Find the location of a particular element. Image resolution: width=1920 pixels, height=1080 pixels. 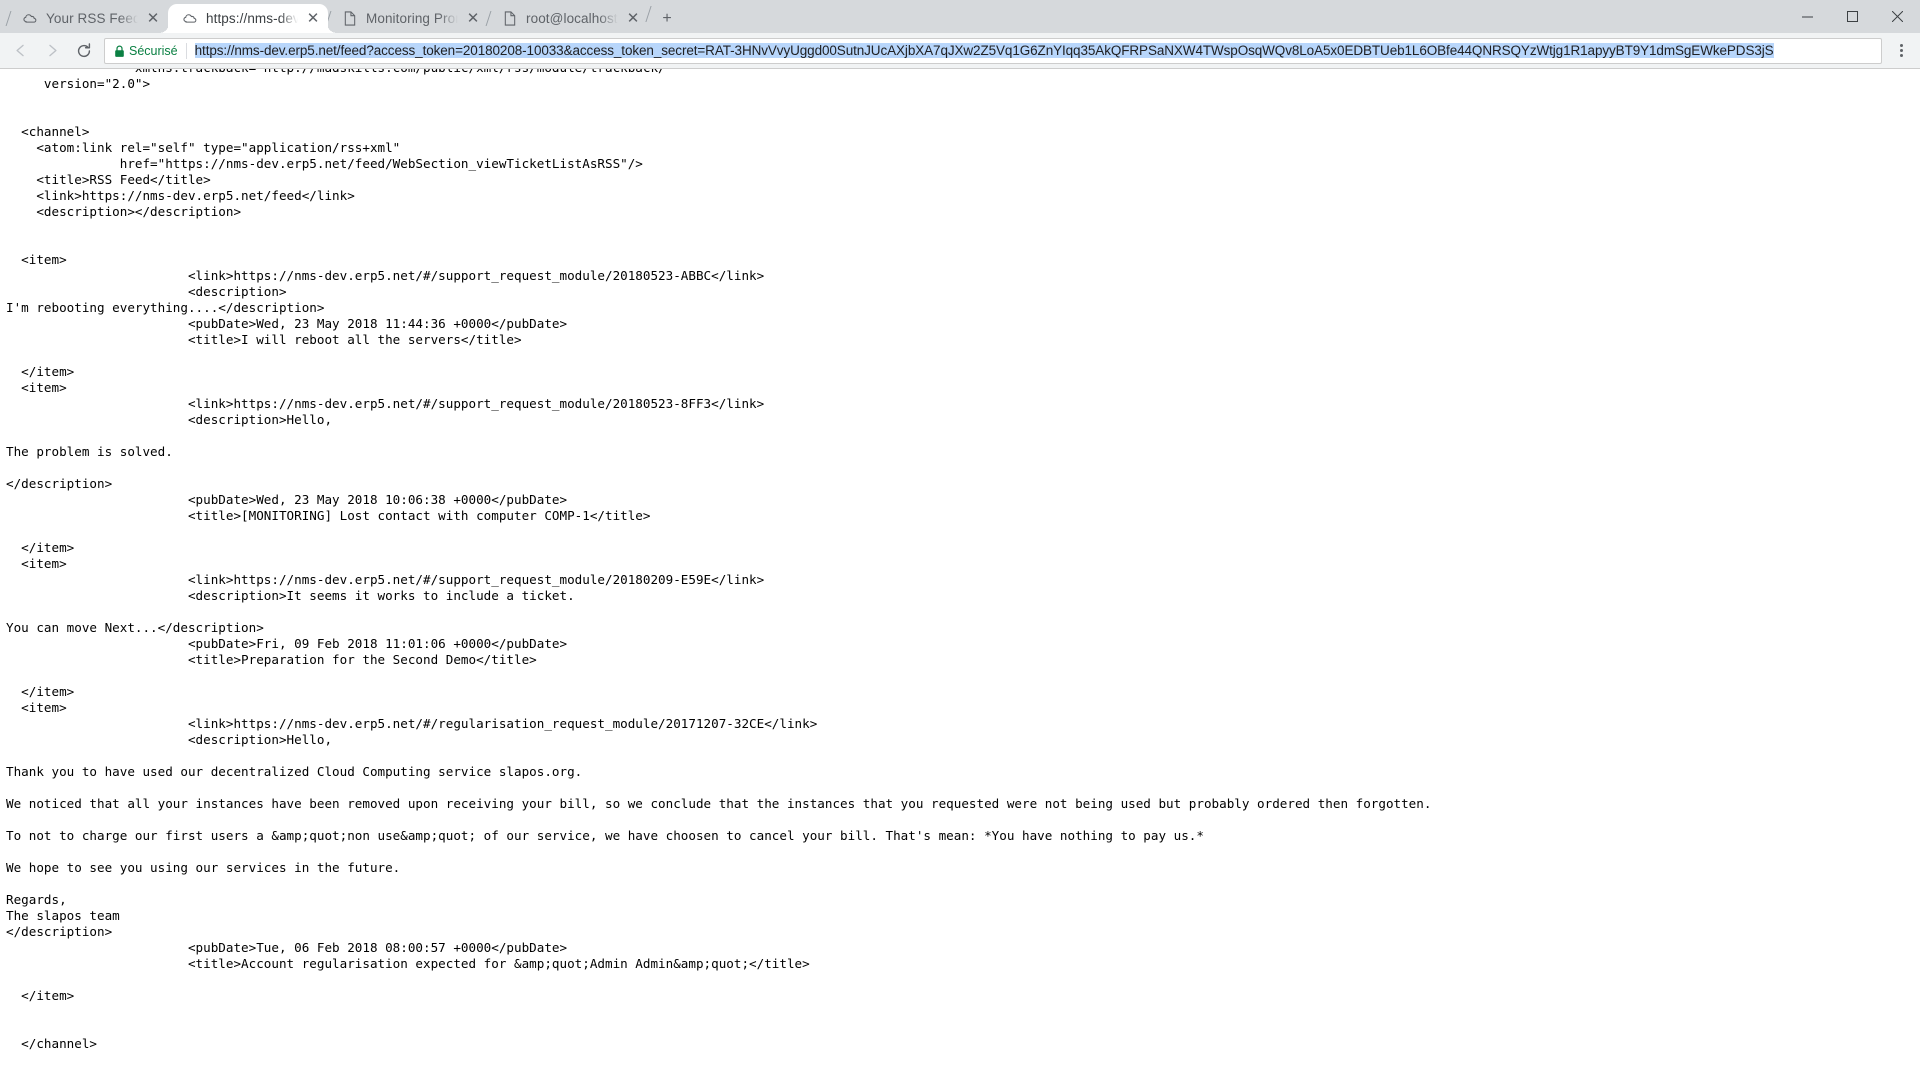

back-button is located at coordinates (20, 51).